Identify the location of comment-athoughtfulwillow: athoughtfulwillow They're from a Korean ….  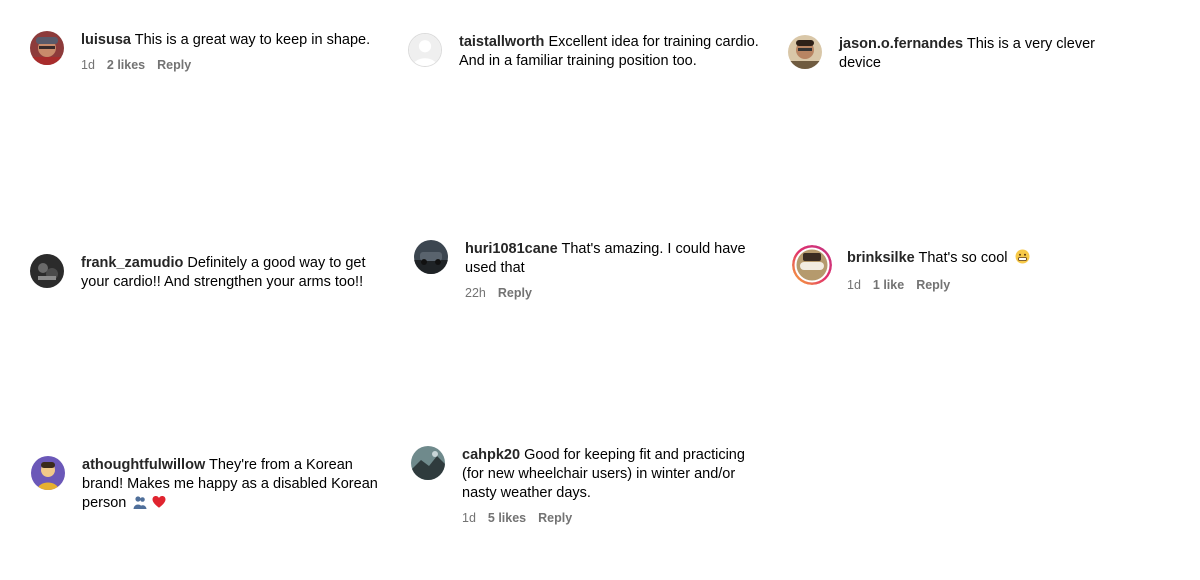
(211, 485).